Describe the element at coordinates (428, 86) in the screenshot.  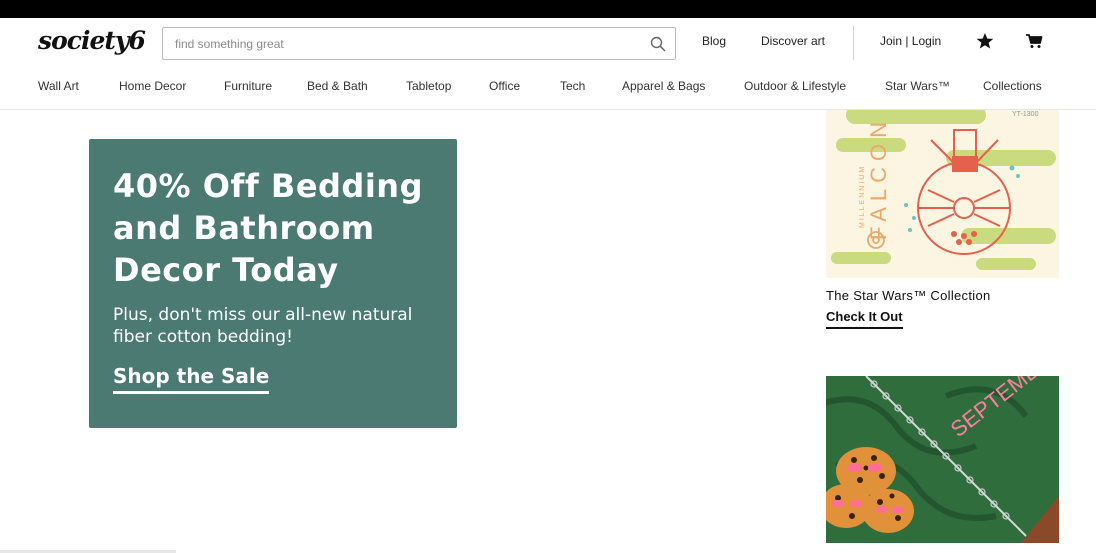
I see `nav-item-tabletop: Tabletop` at that location.